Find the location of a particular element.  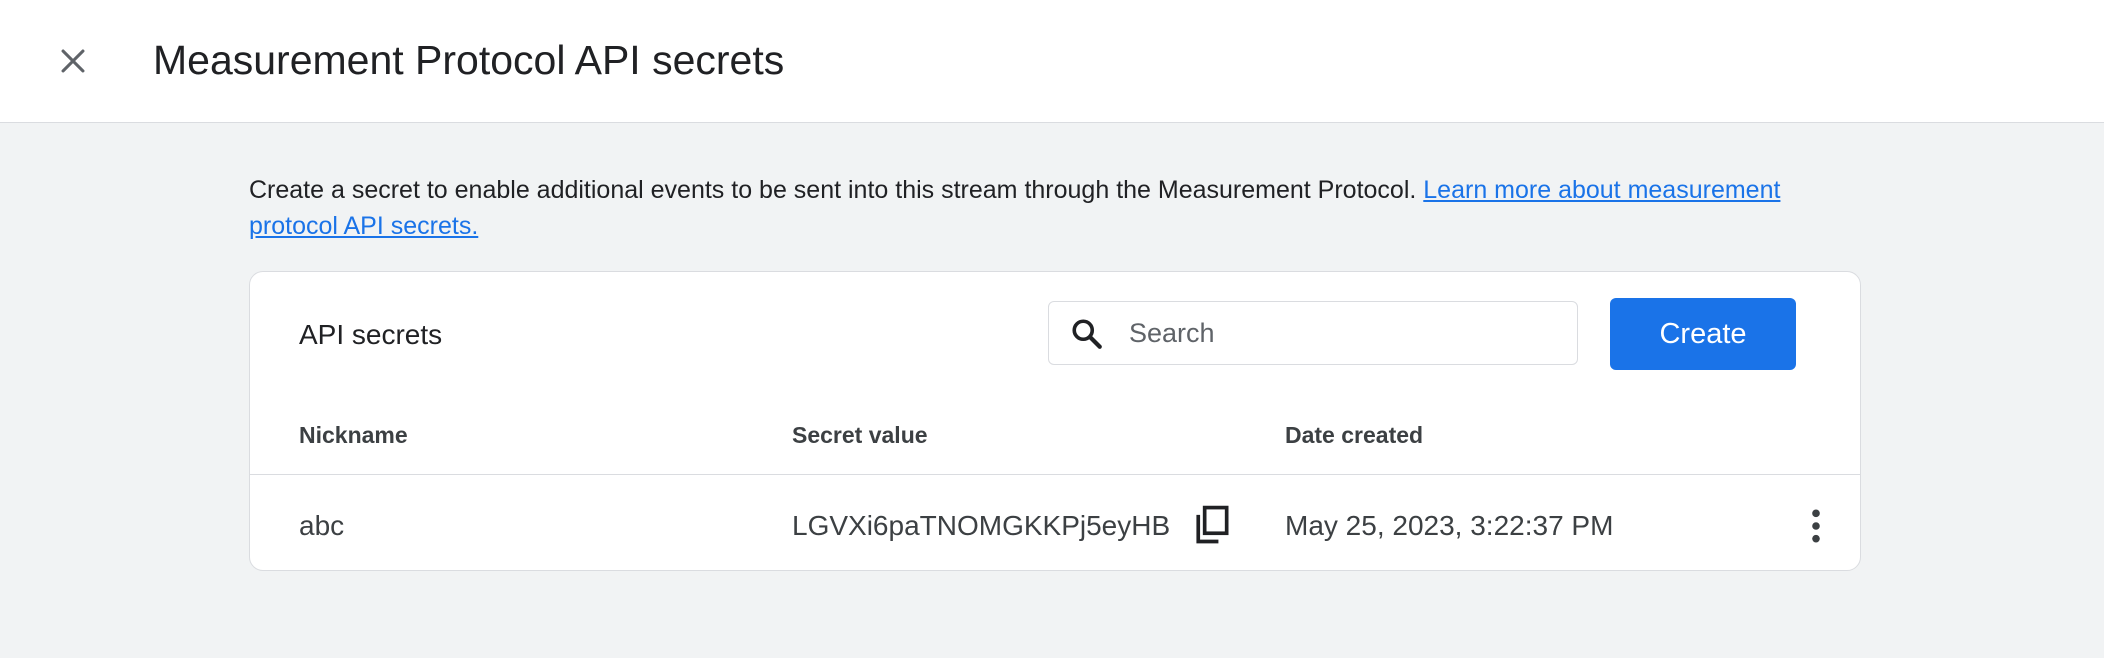

search-box is located at coordinates (1313, 333).